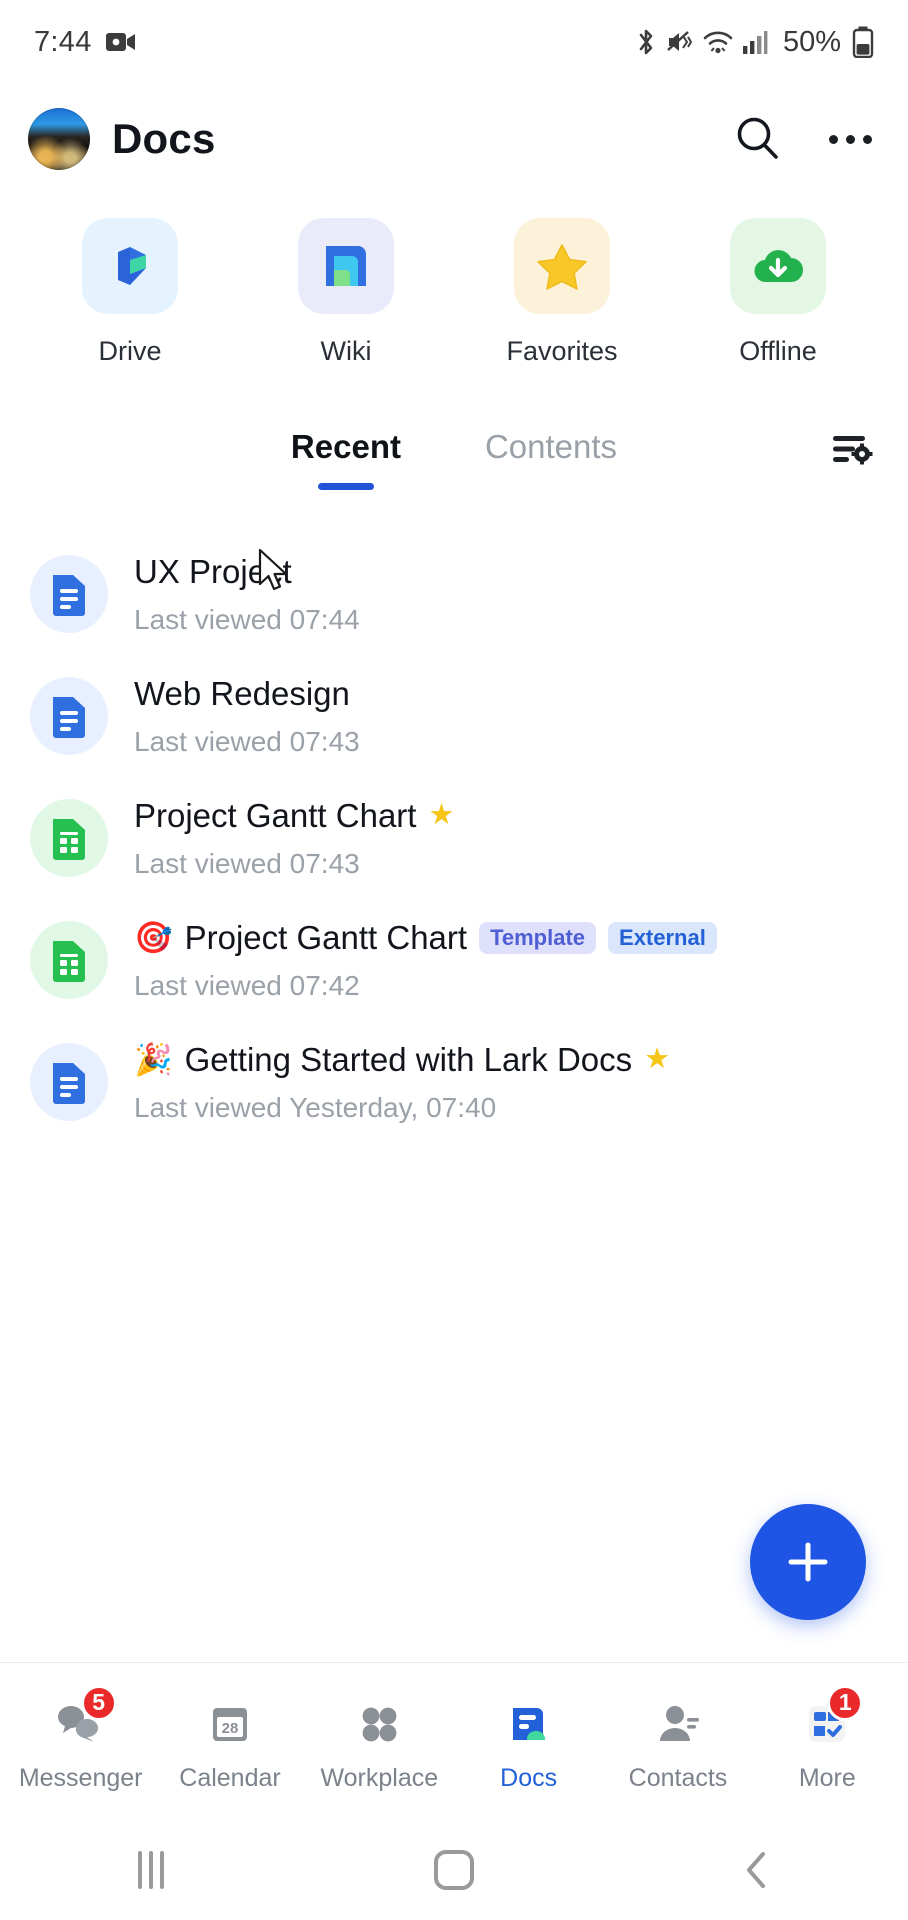 The image size is (908, 1920). What do you see at coordinates (454, 139) in the screenshot?
I see `app-bar: Docs` at bounding box center [454, 139].